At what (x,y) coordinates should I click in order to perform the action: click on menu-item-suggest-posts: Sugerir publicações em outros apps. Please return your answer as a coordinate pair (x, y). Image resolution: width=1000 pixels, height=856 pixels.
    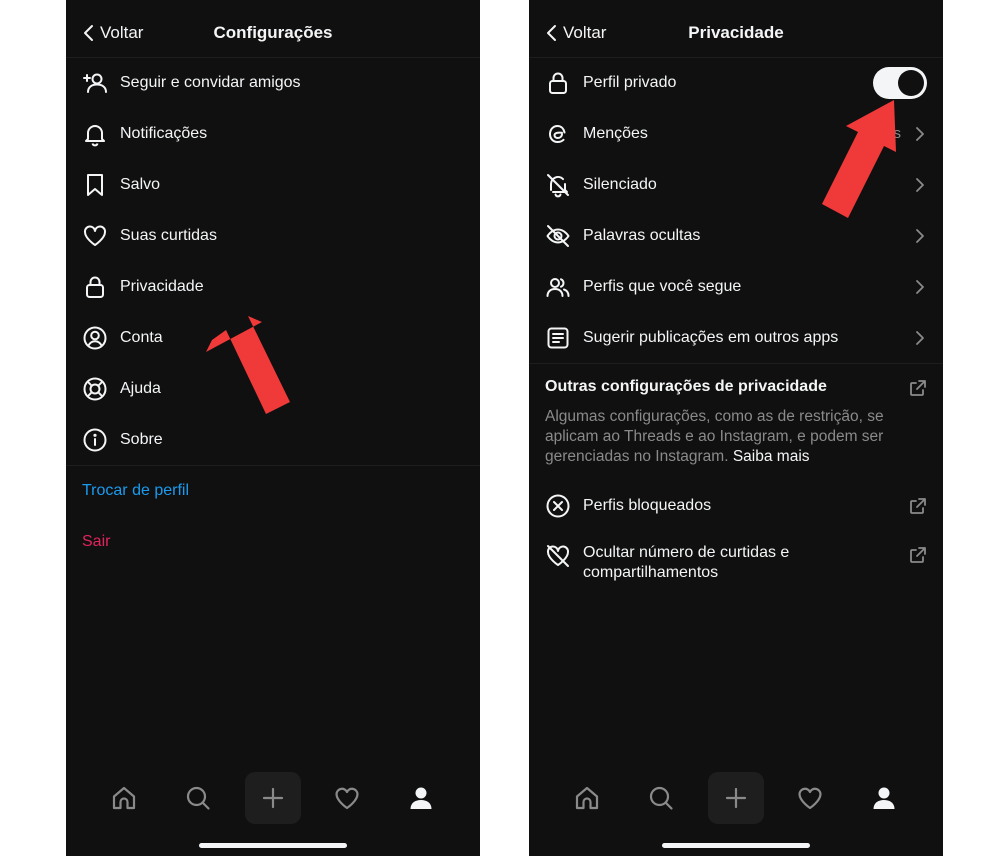
    Looking at the image, I should click on (736, 337).